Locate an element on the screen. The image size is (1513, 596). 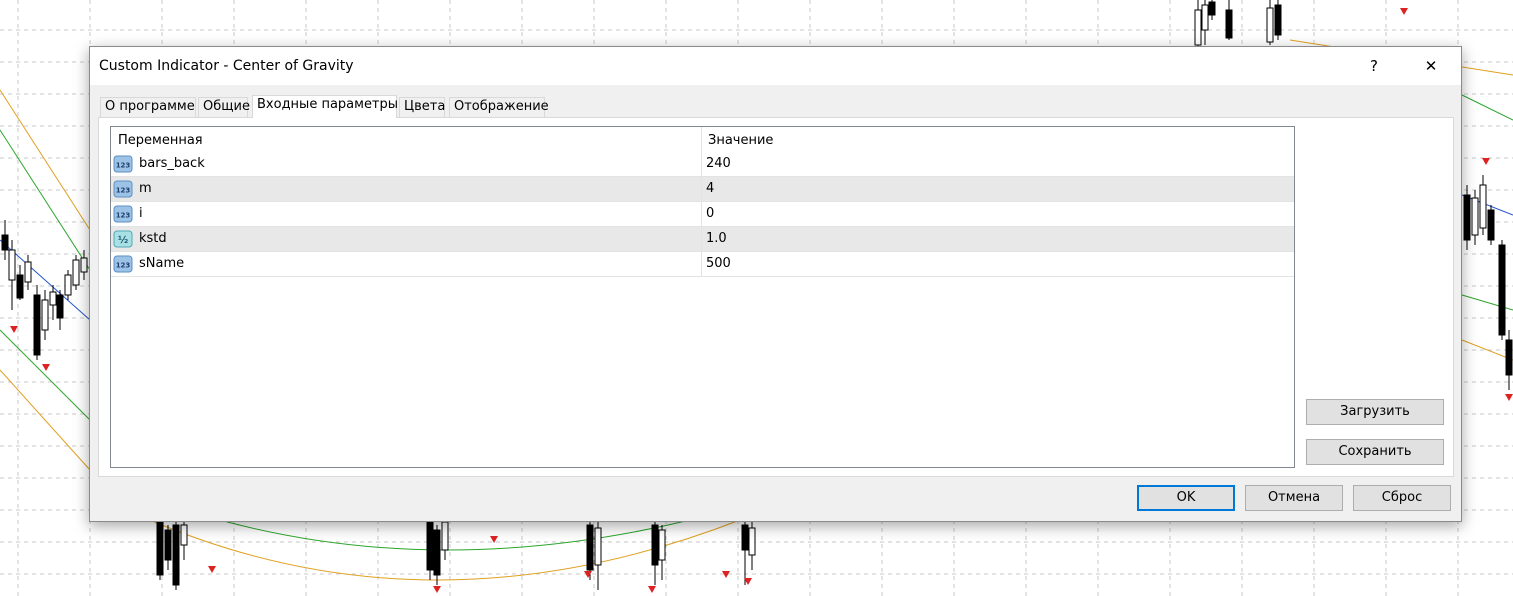
double-icon: ½ is located at coordinates (123, 239).